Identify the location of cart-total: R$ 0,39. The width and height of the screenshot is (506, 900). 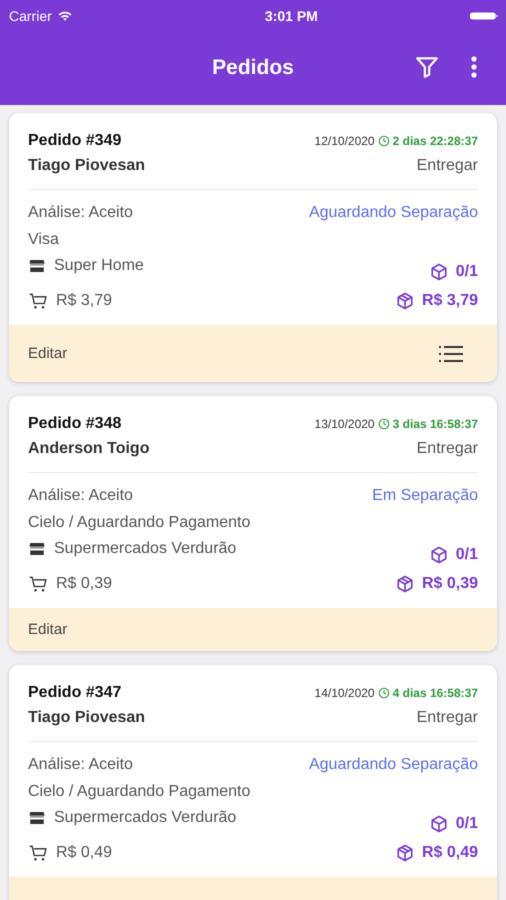
(84, 584).